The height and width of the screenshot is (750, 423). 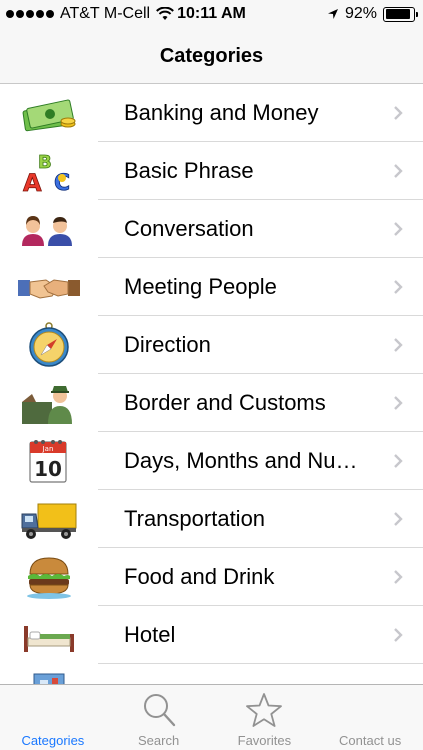 What do you see at coordinates (165, 13) in the screenshot?
I see `wifi-icon` at bounding box center [165, 13].